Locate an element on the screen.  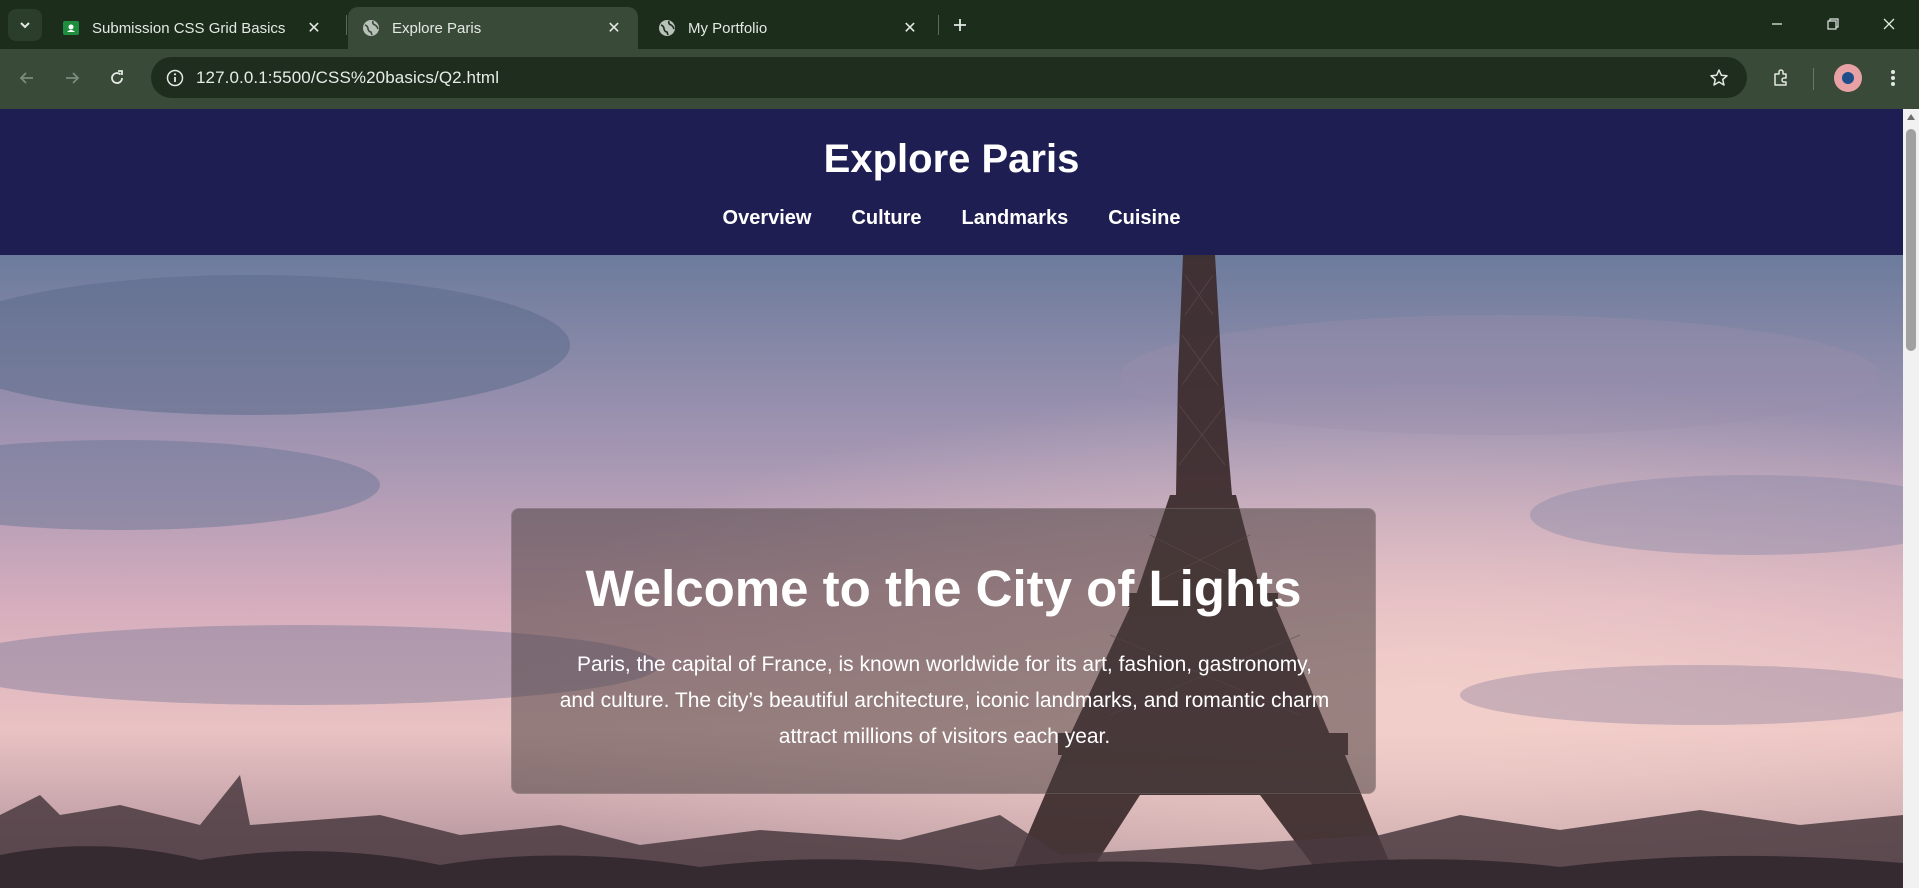
new-tab-button is located at coordinates (960, 25).